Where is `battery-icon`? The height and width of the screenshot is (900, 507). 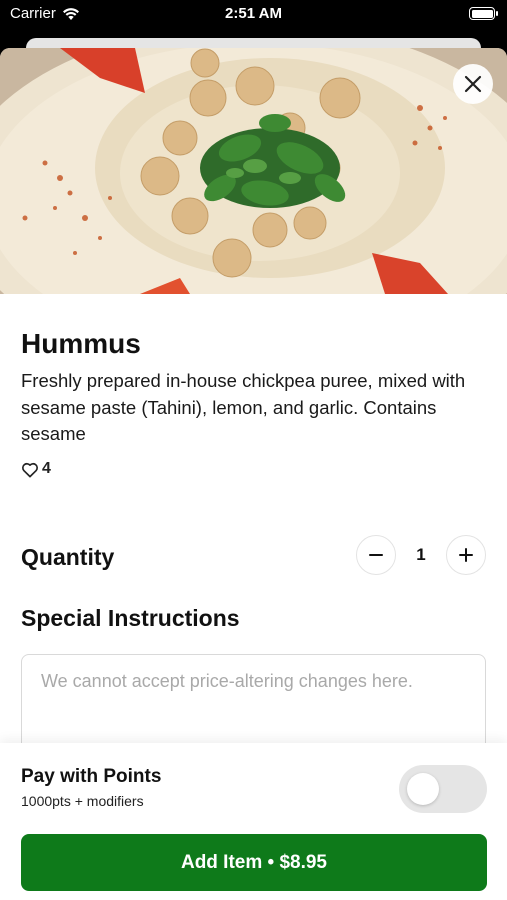
battery-icon is located at coordinates (483, 13).